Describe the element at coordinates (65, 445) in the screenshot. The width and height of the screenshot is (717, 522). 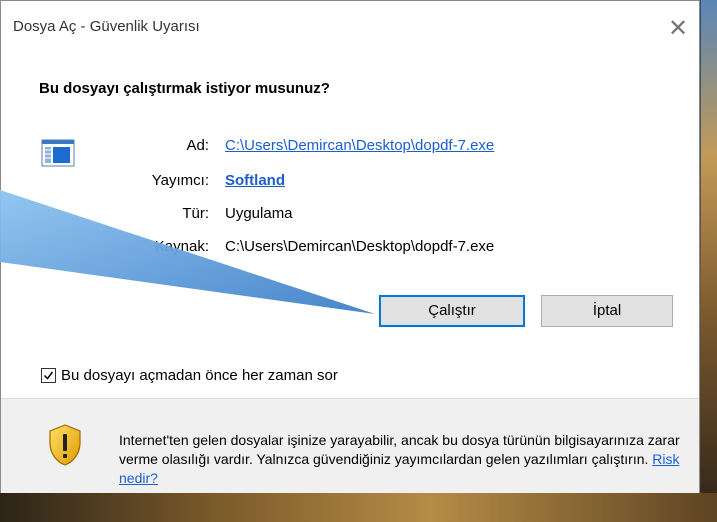
I see `security-shield-icon` at that location.